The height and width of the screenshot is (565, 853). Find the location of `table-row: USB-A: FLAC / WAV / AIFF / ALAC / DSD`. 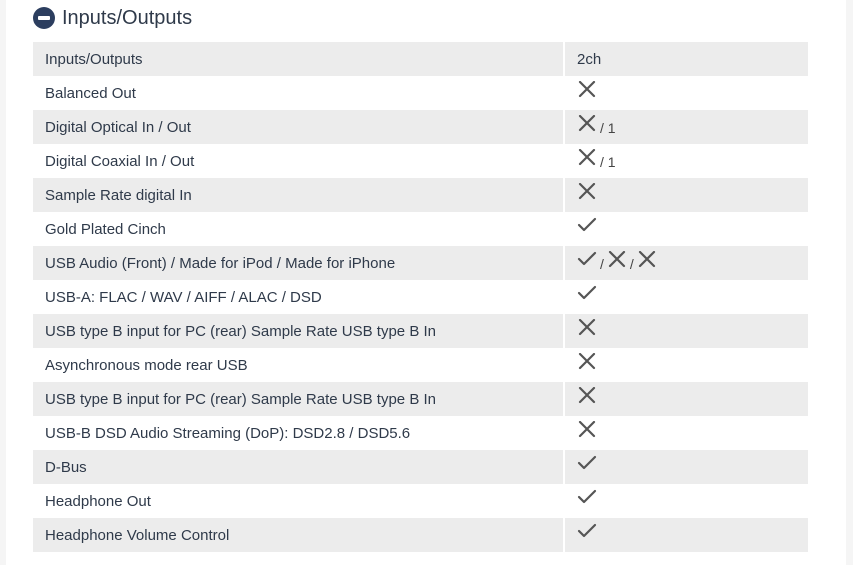

table-row: USB-A: FLAC / WAV / AIFF / ALAC / DSD is located at coordinates (420, 297).